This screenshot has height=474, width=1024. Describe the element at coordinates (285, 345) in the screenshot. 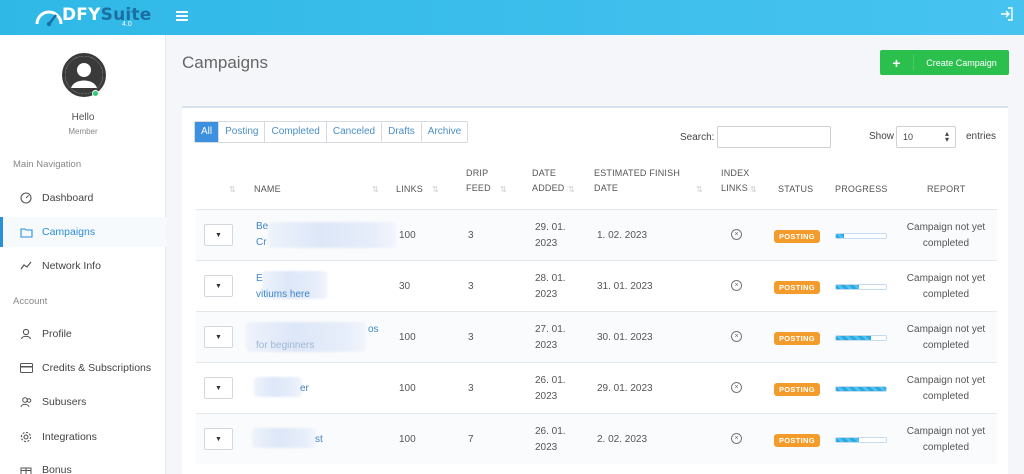

I see `campaign-name-subtitle: for beginners` at that location.